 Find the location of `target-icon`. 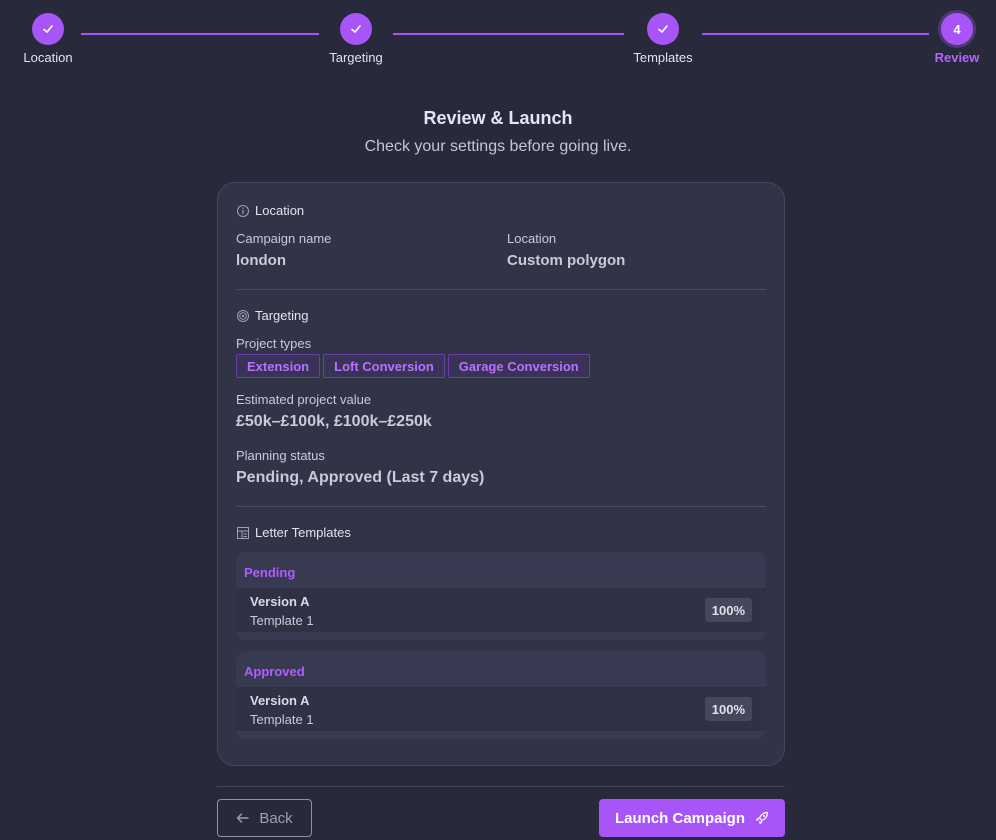

target-icon is located at coordinates (243, 315).